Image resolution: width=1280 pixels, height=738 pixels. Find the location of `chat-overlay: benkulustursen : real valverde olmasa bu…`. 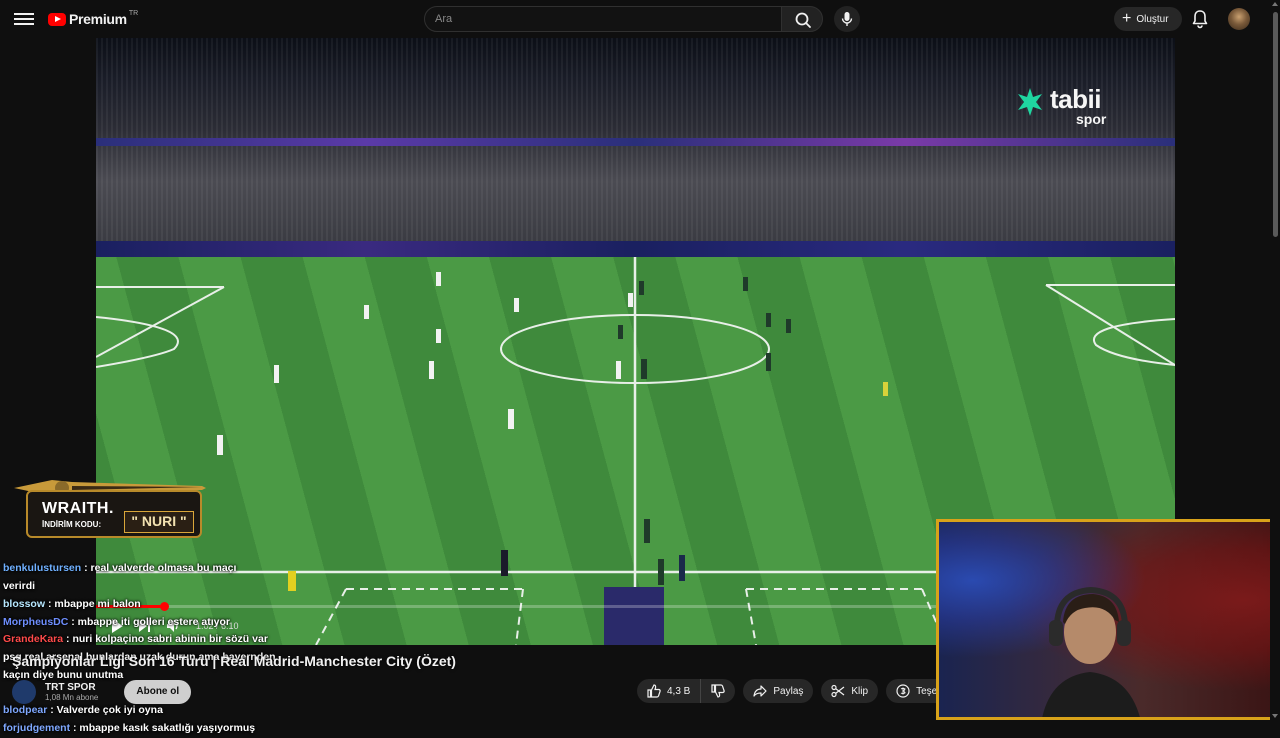

chat-overlay: benkulustursen : real valverde olmasa bu… is located at coordinates (150, 649).